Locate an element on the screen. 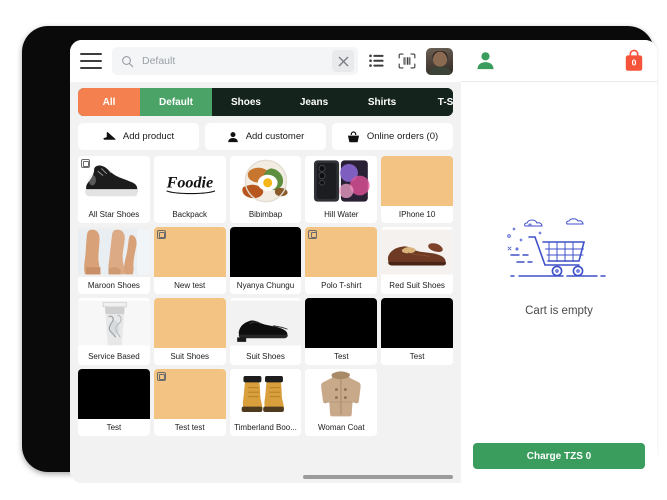  product-thumbnail: Foodie is located at coordinates (189, 181).